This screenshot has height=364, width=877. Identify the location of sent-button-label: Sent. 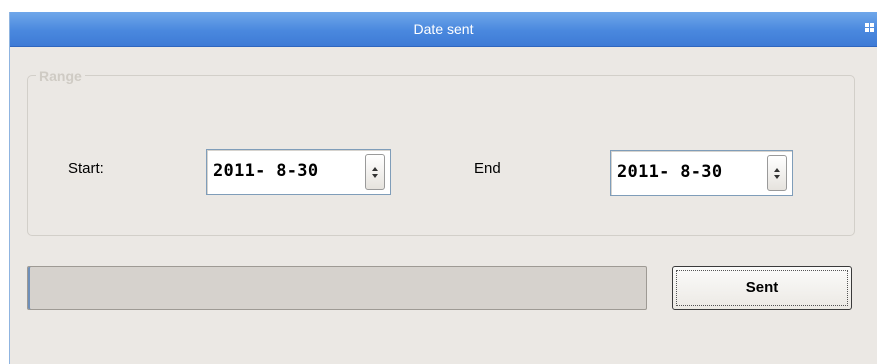
(762, 287).